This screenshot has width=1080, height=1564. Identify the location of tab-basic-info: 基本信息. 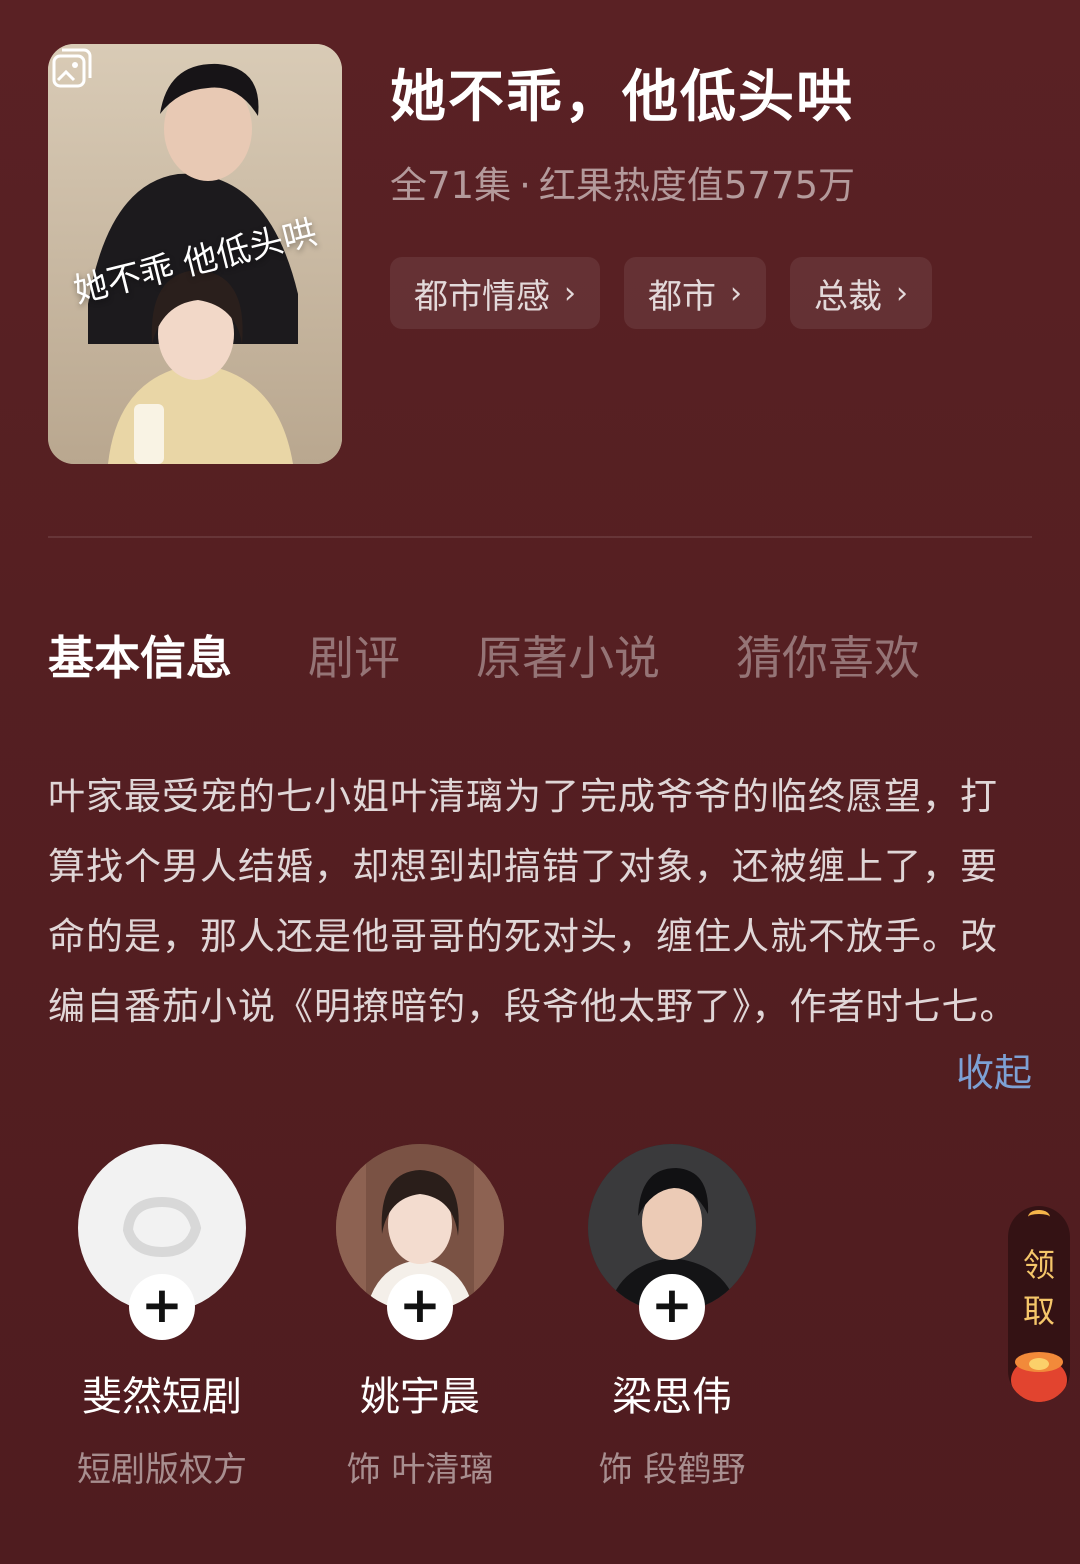
(140, 655).